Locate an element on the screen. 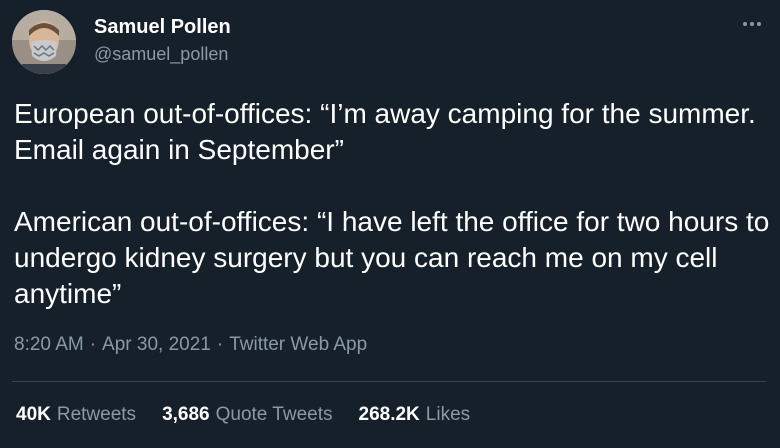 The height and width of the screenshot is (448, 780). tweet-time: 8:20 AM is located at coordinates (49, 344).